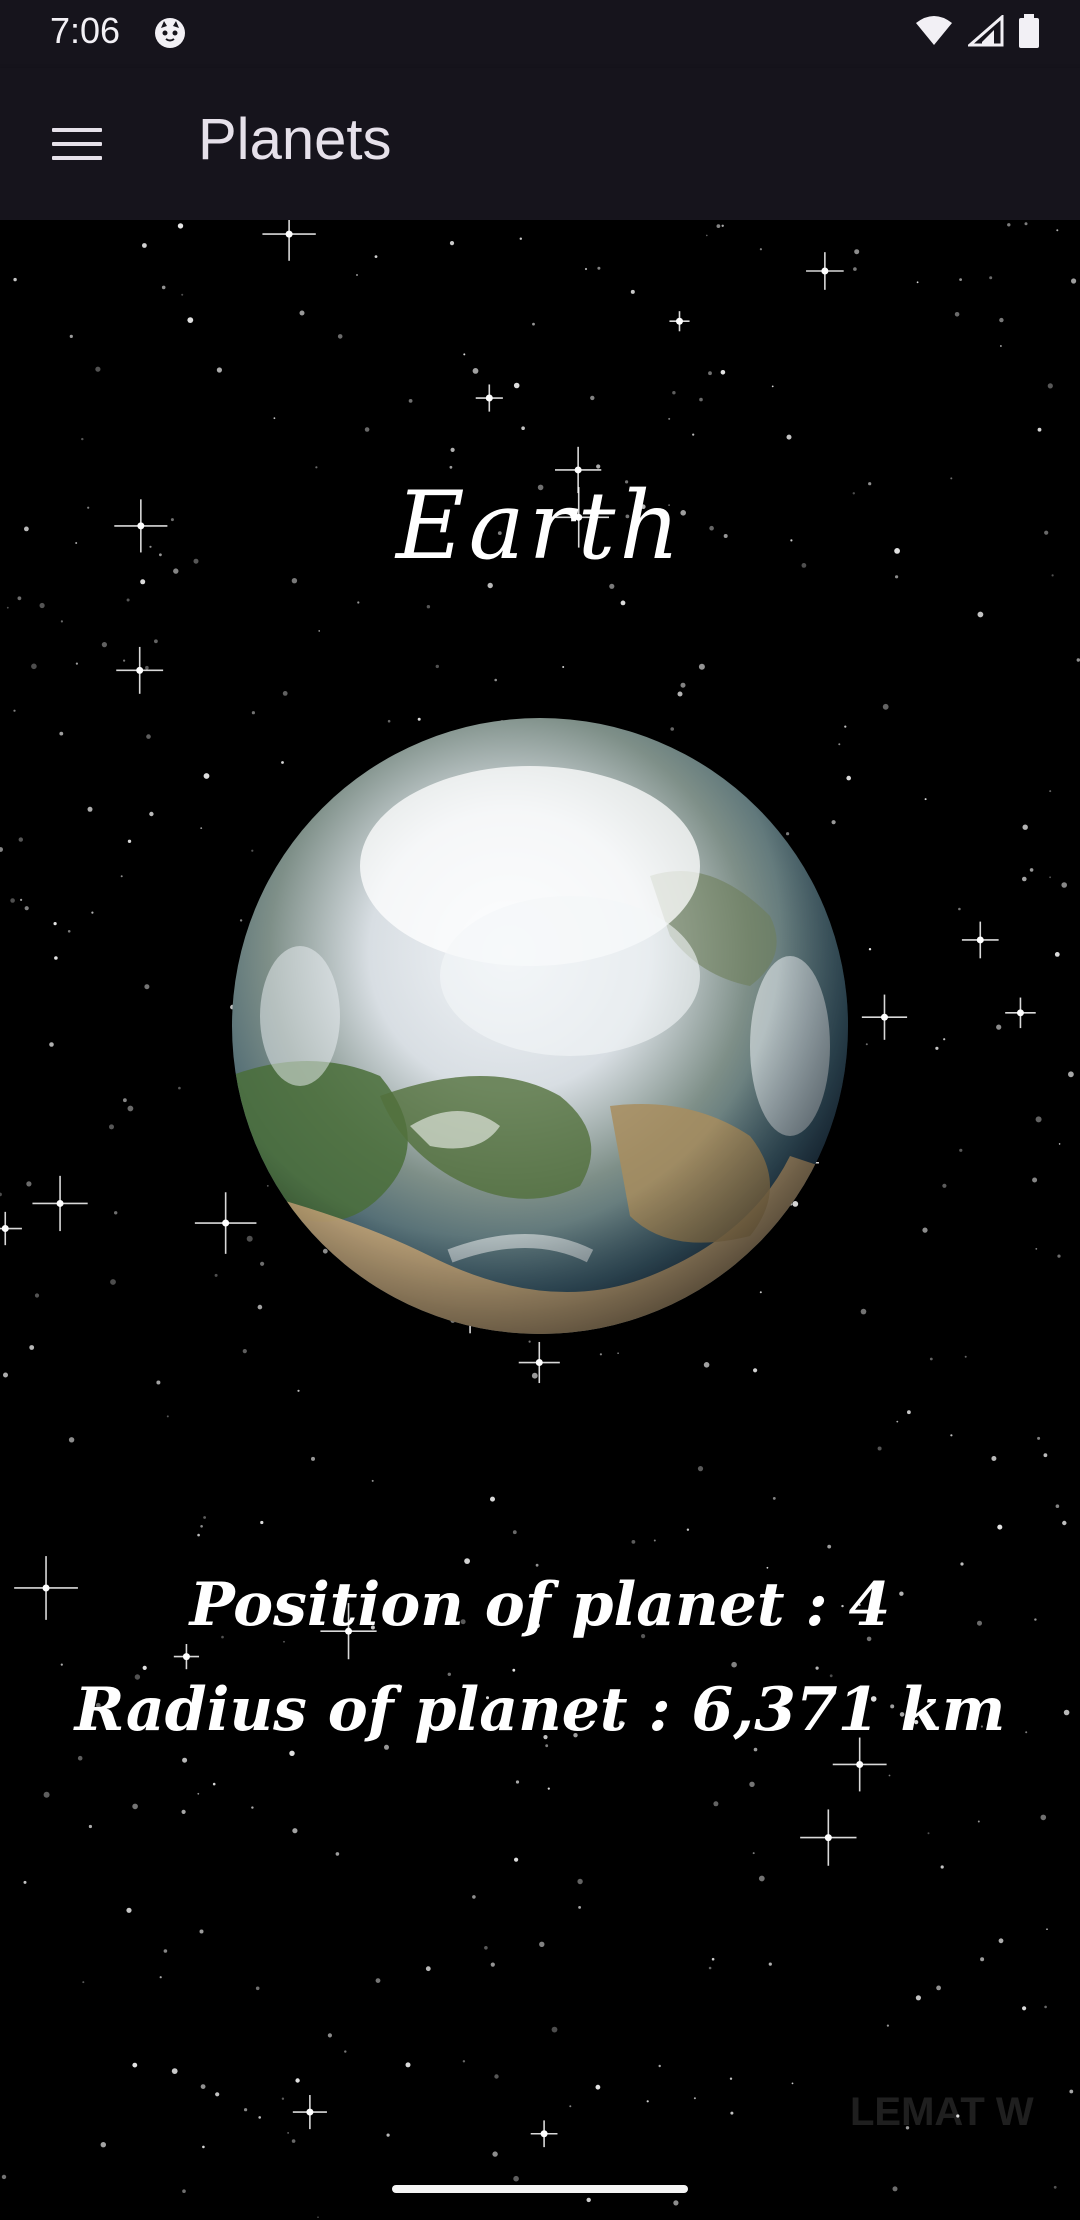  I want to click on signal-icon, so click(986, 31).